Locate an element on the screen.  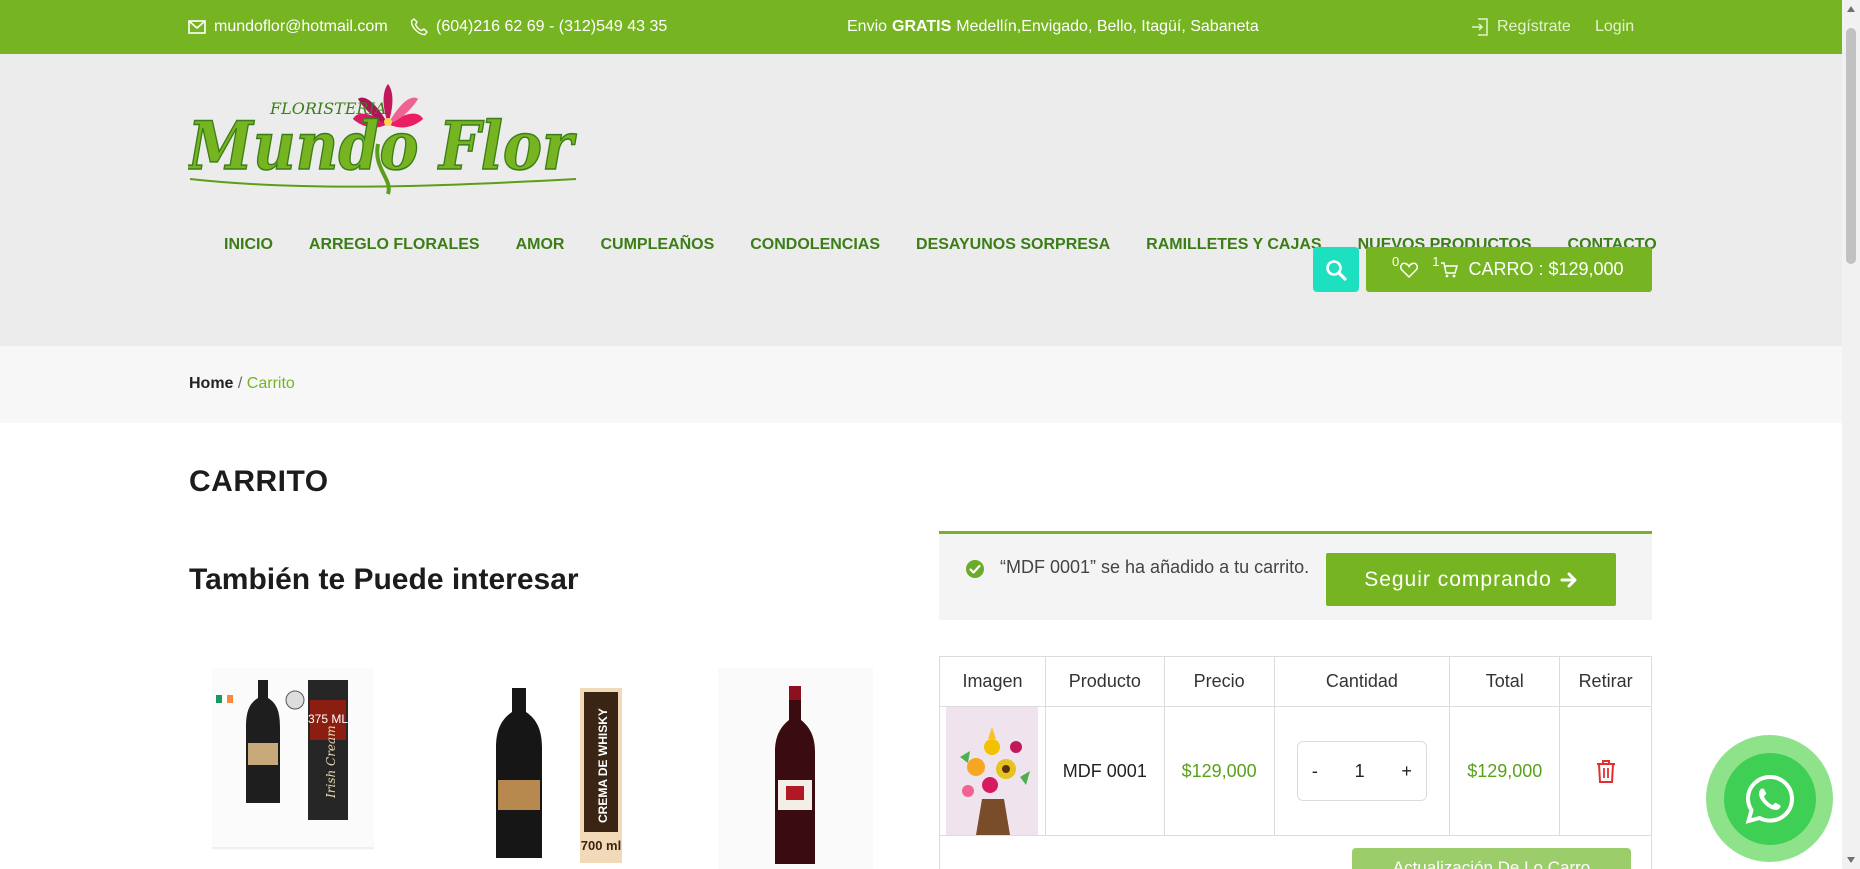
scroll-up-arrow is located at coordinates (1851, 9).